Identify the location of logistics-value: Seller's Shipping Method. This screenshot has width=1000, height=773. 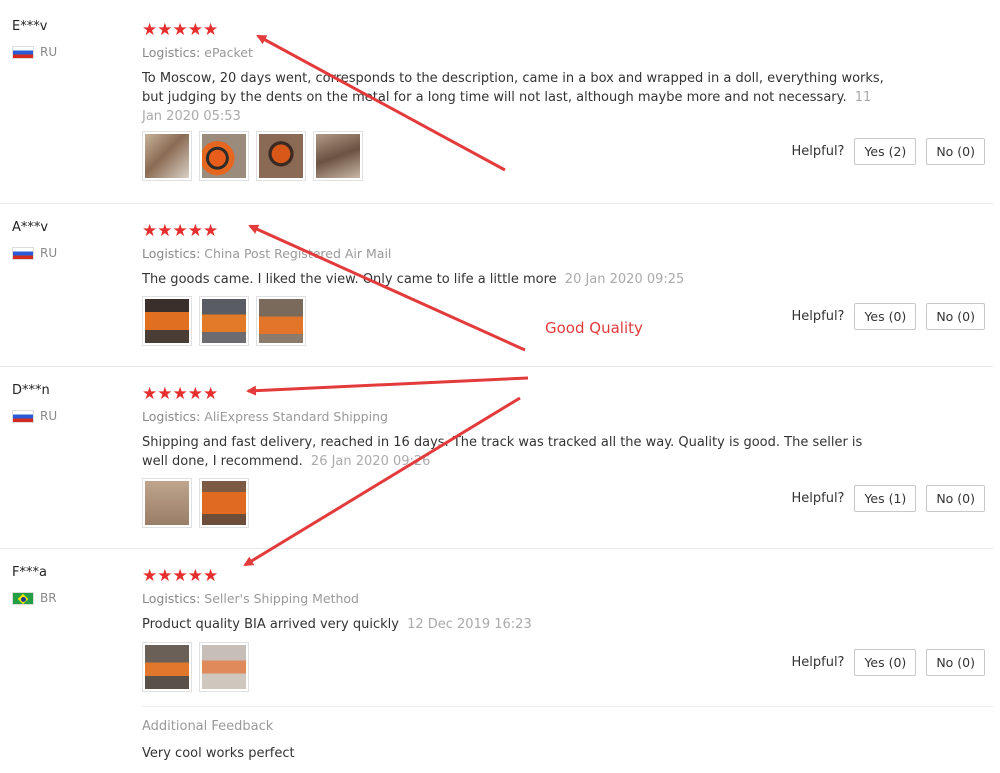
(281, 598).